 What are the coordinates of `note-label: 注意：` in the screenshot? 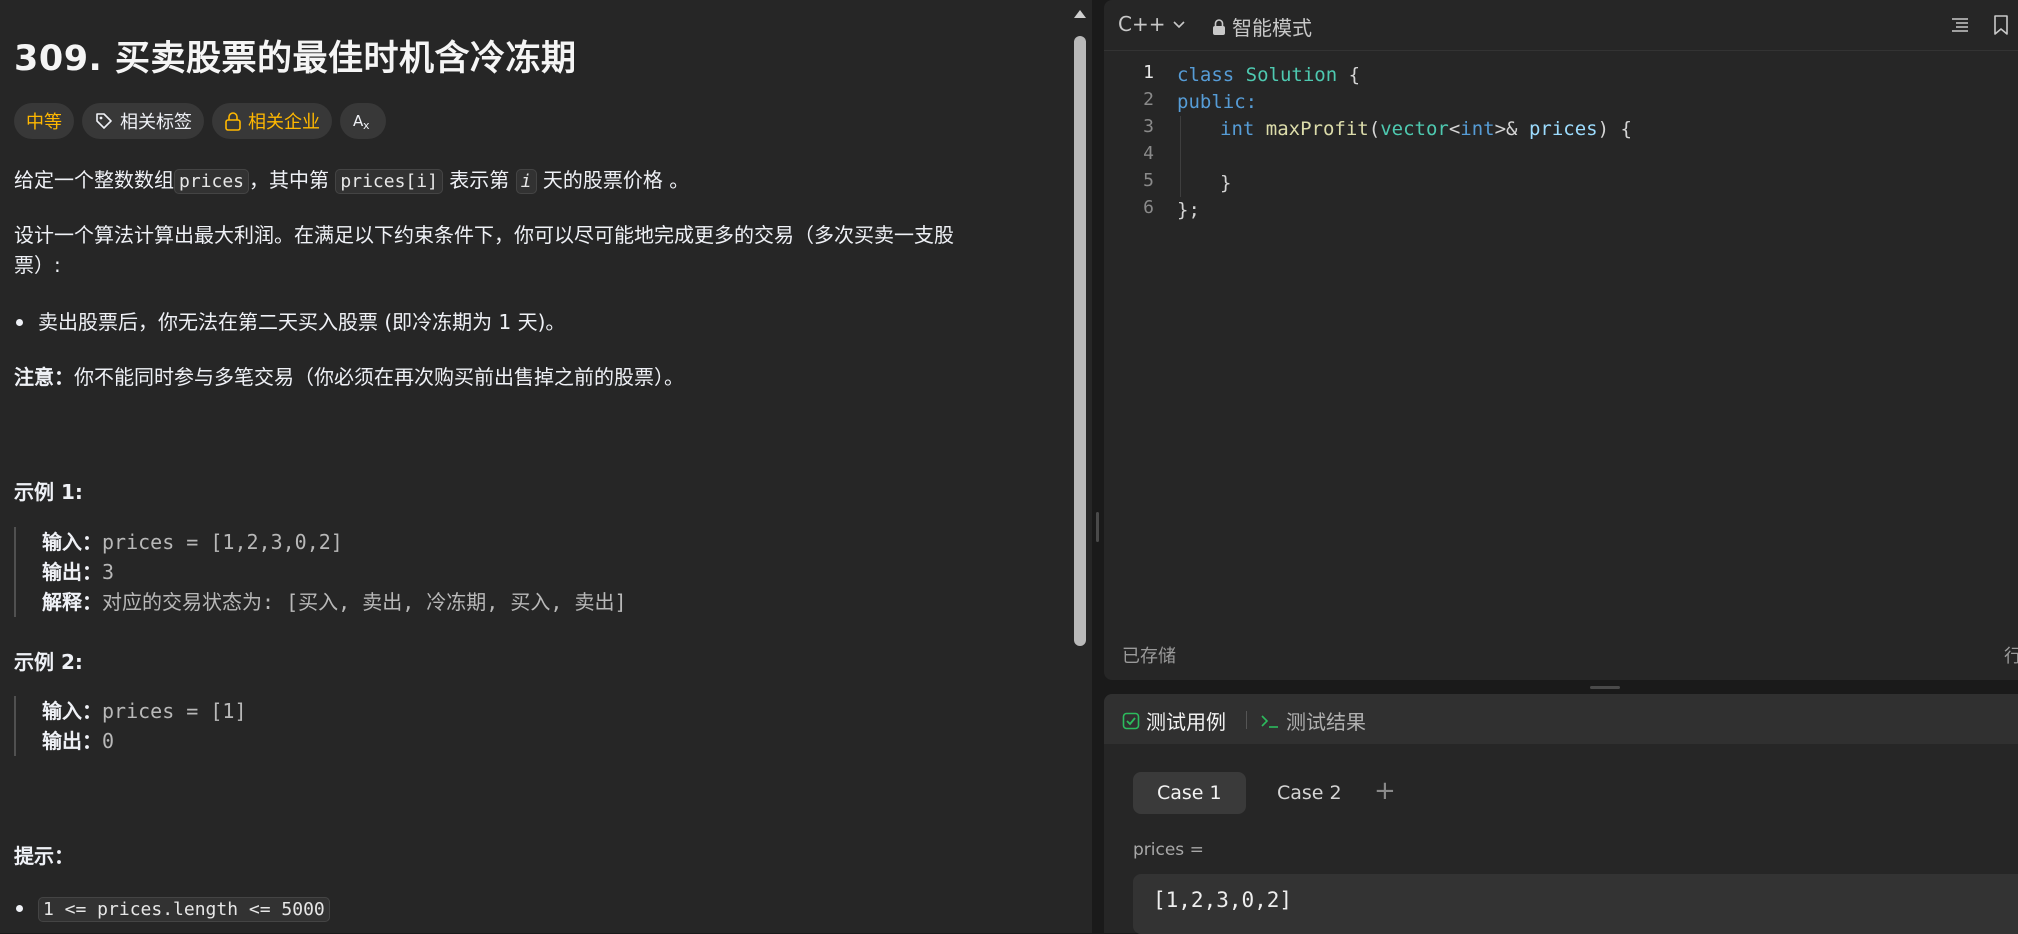 It's located at (44, 377).